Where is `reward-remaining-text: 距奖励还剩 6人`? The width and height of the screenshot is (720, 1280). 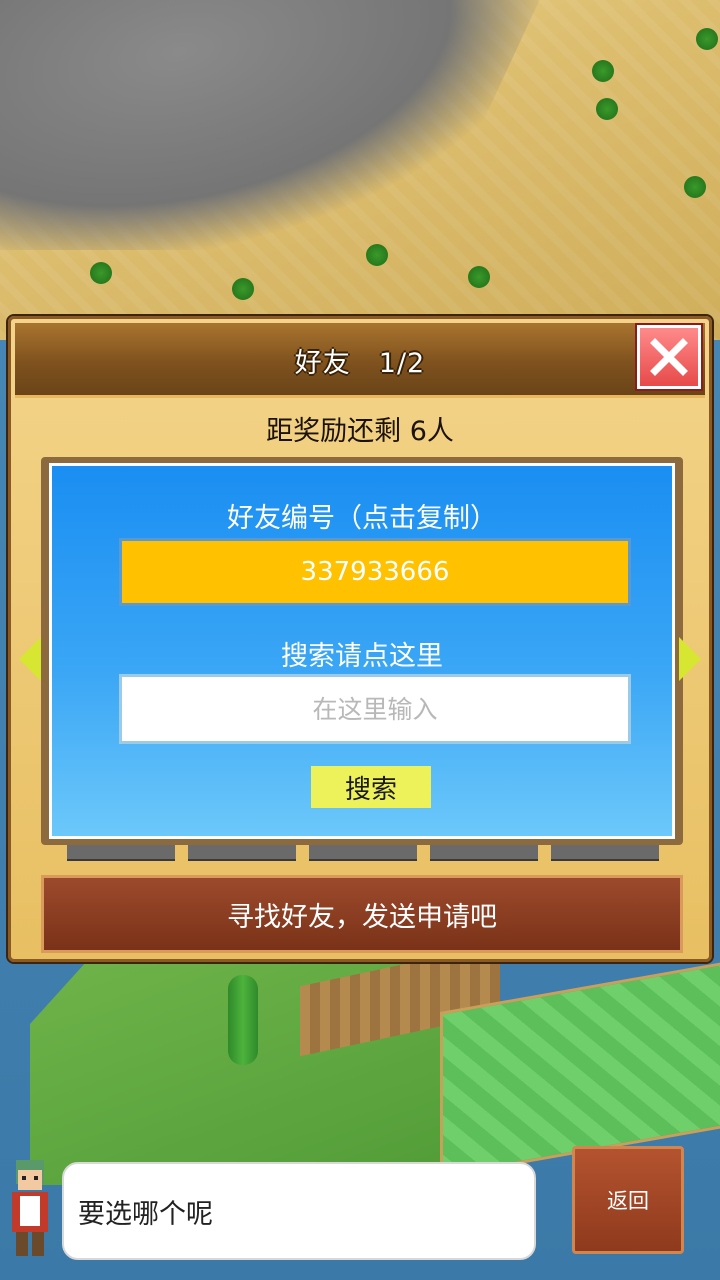
reward-remaining-text: 距奖励还剩 6人 is located at coordinates (360, 431).